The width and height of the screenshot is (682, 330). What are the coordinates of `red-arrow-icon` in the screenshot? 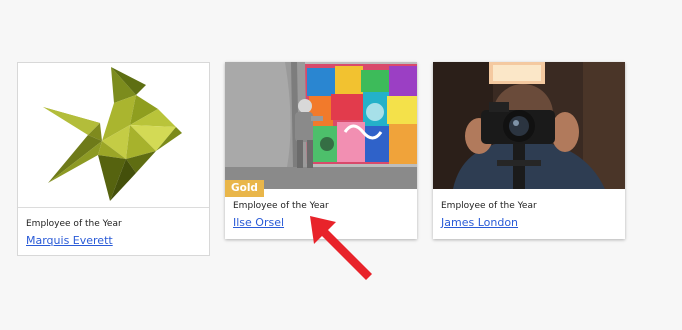 It's located at (341, 248).